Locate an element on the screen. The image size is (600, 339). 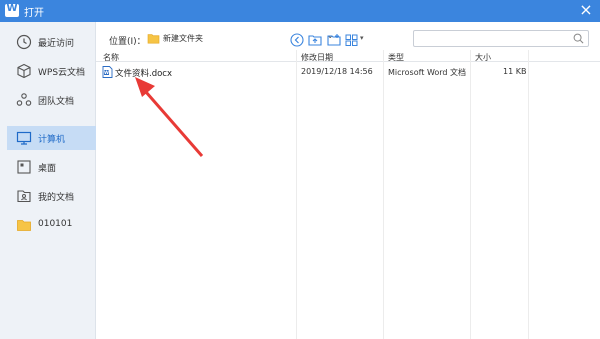
title-bar: W 打开 × is located at coordinates (300, 11).